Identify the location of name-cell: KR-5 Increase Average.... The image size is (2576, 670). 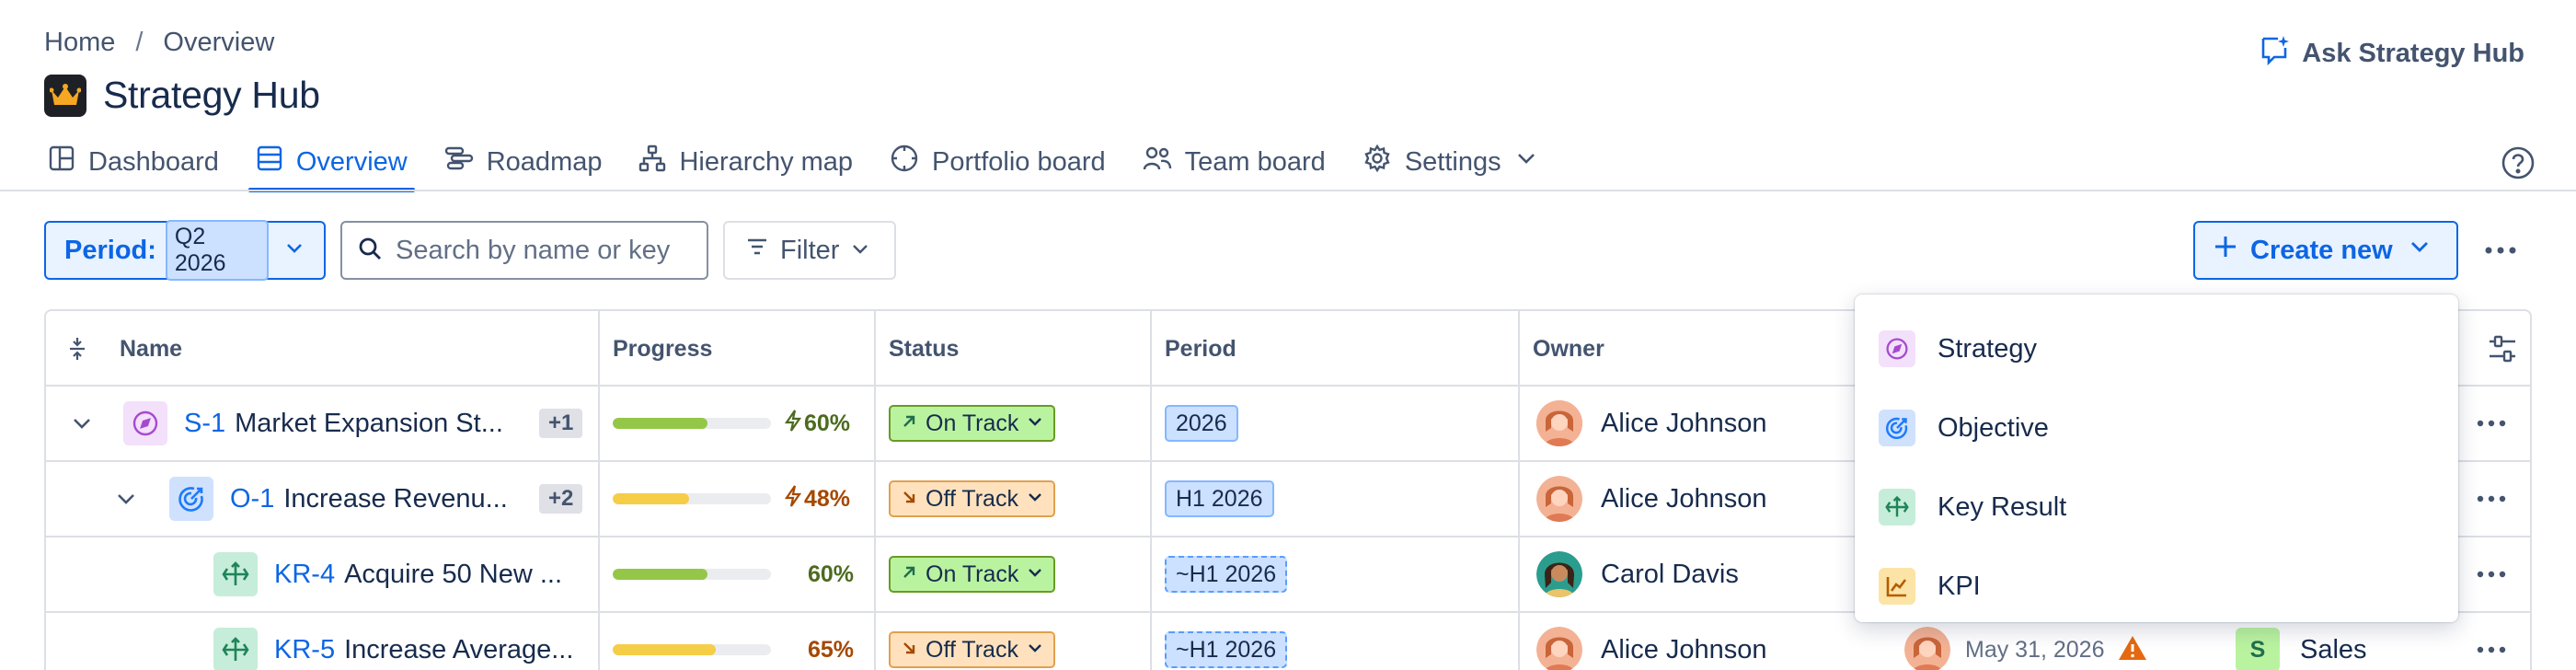
(393, 641).